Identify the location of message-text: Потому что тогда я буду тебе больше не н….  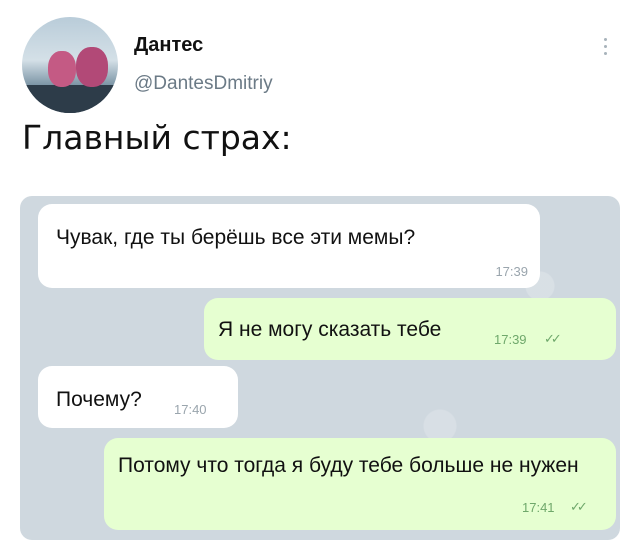
(348, 465).